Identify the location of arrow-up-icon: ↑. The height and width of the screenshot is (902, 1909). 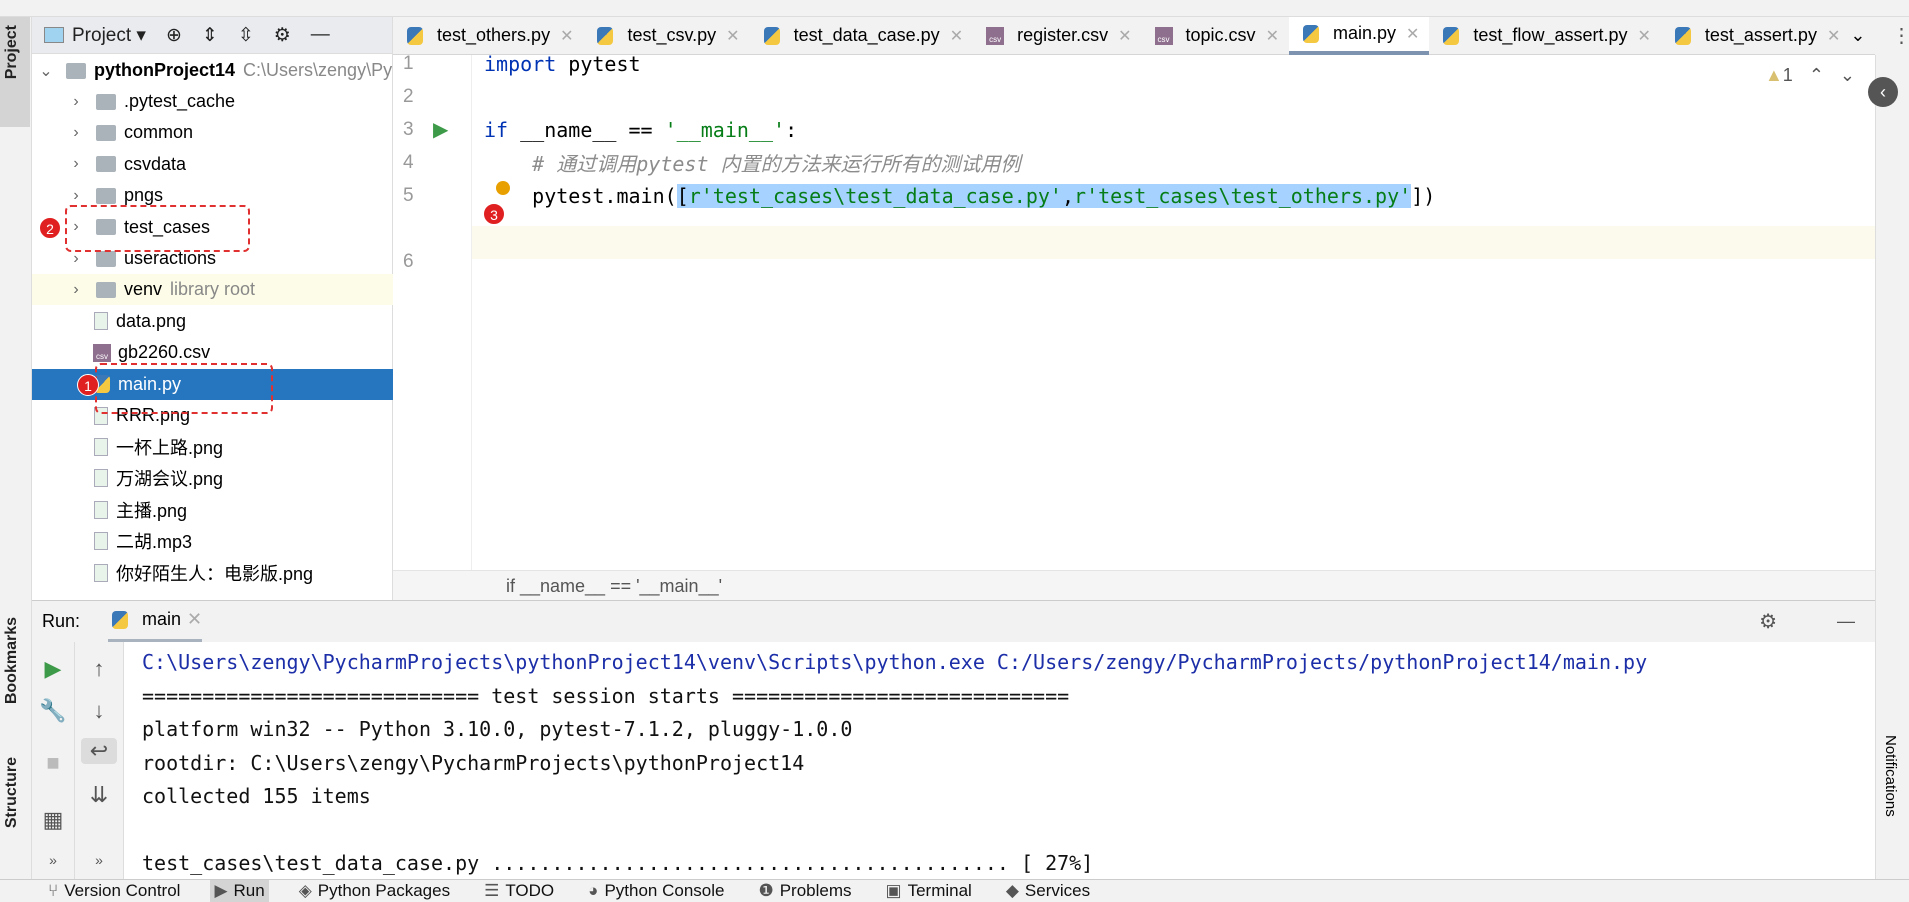
(99, 669).